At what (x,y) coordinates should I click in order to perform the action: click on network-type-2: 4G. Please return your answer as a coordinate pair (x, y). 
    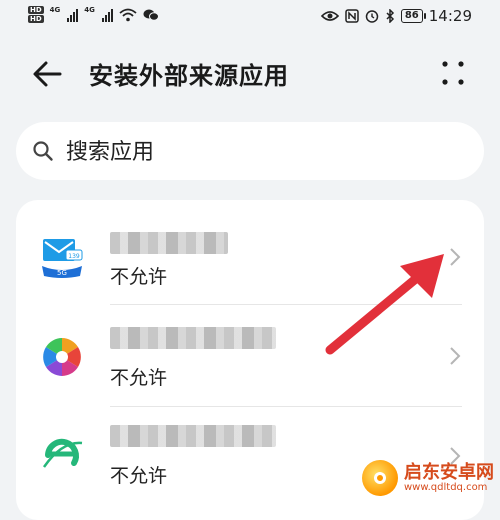
    Looking at the image, I should click on (89, 10).